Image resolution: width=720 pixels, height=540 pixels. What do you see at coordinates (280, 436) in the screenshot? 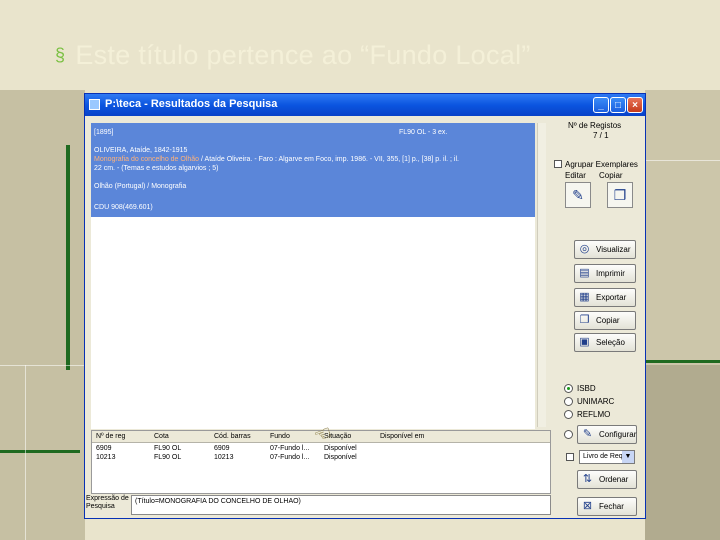
I see `column-header: Fundo` at bounding box center [280, 436].